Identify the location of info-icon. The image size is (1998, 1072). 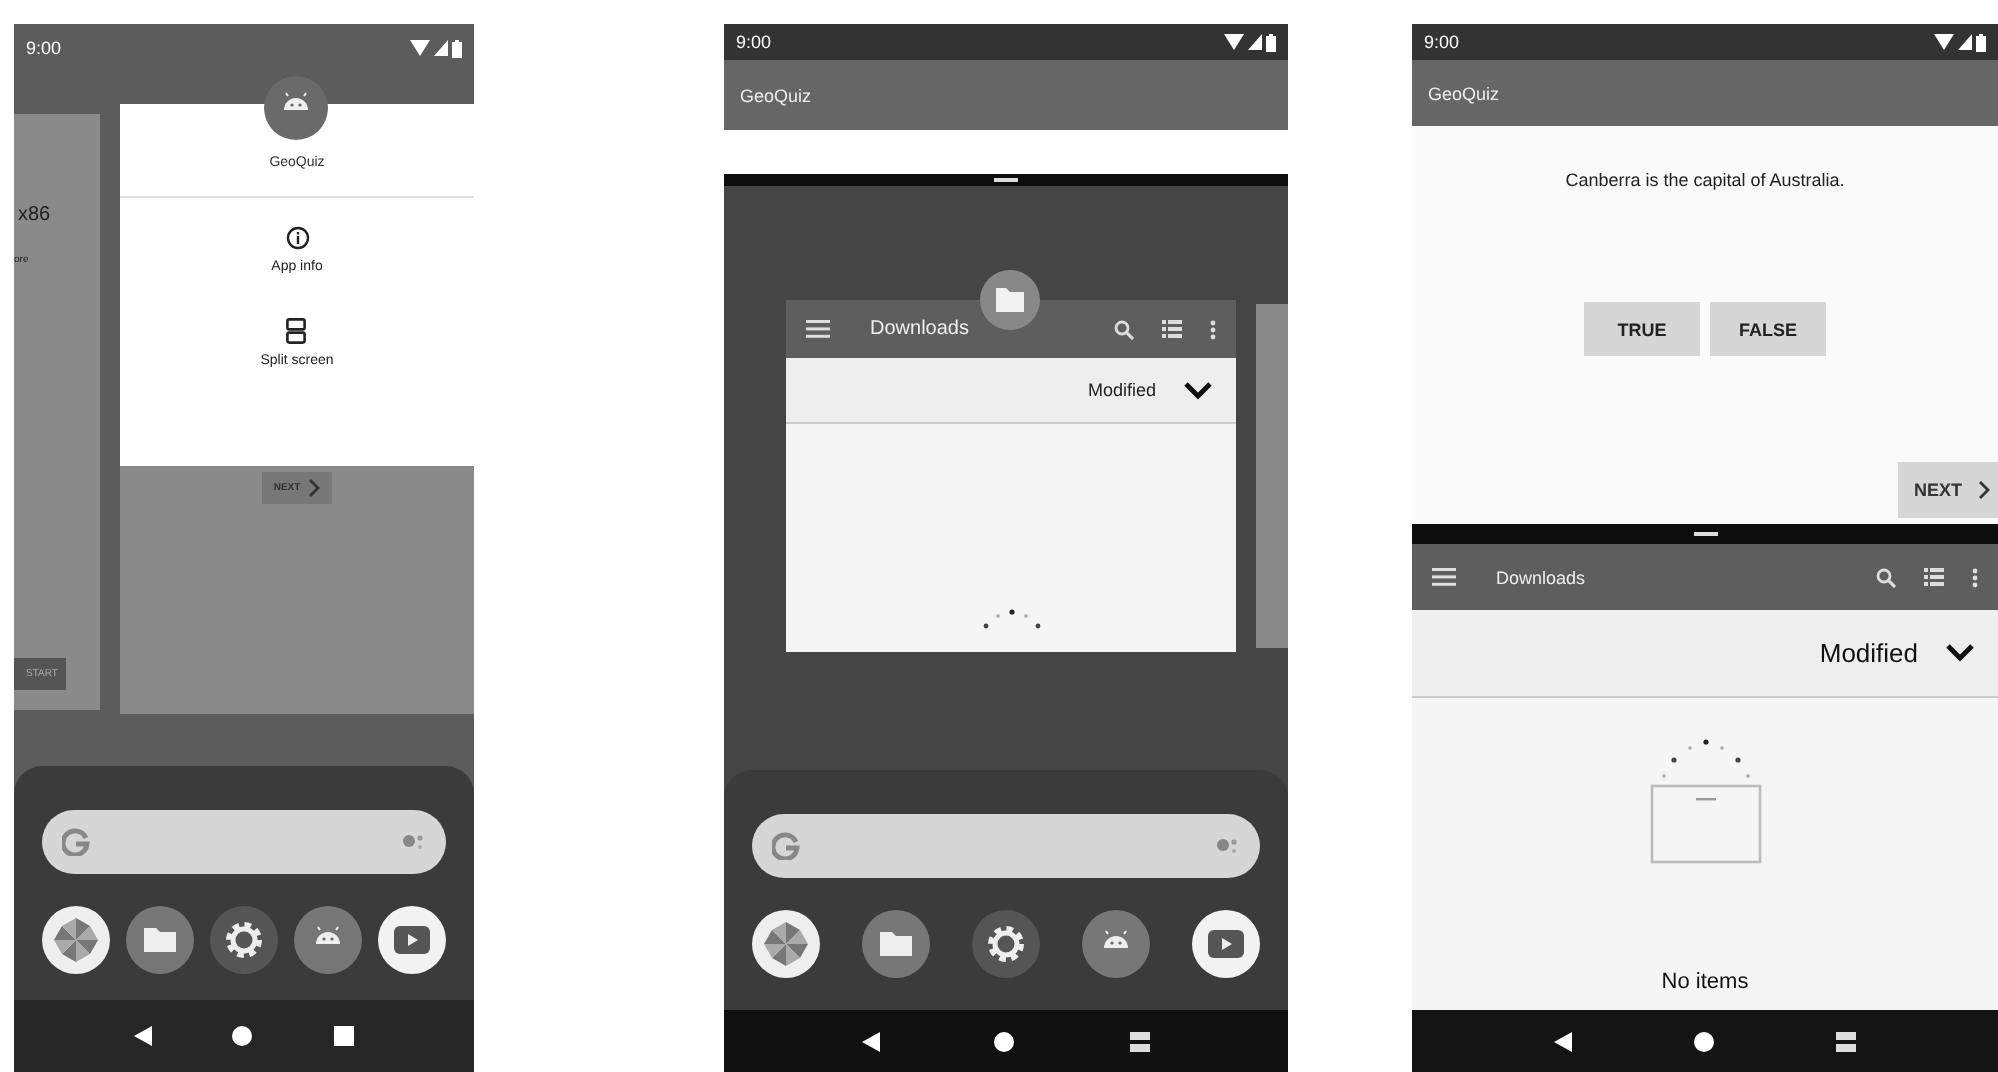
(297, 238).